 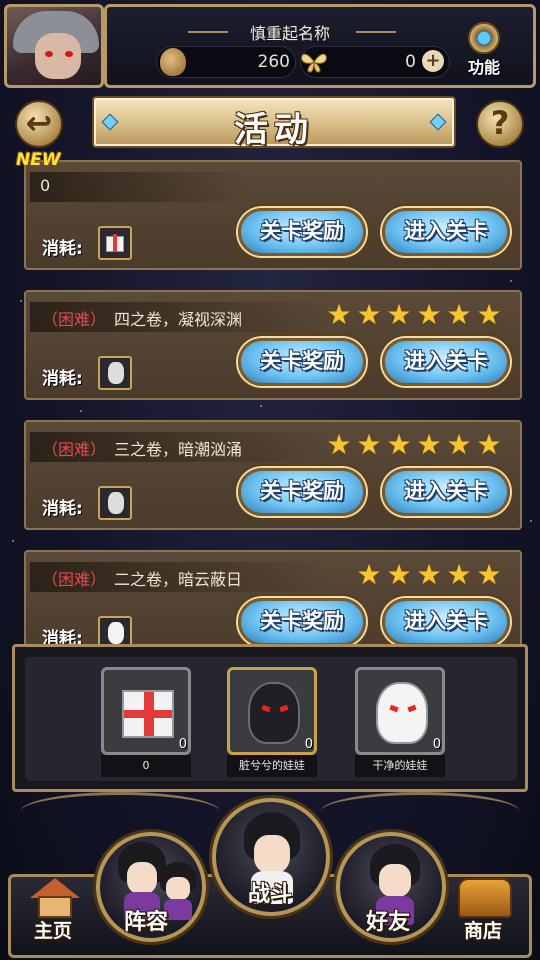 I want to click on item-label: 干净的娃娃, so click(x=400, y=766).